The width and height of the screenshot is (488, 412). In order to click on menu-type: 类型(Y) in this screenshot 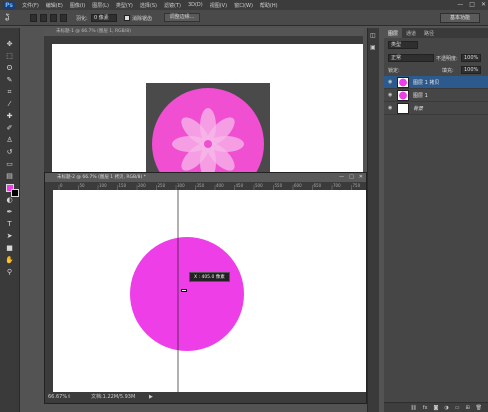, I will do `click(124, 5)`.